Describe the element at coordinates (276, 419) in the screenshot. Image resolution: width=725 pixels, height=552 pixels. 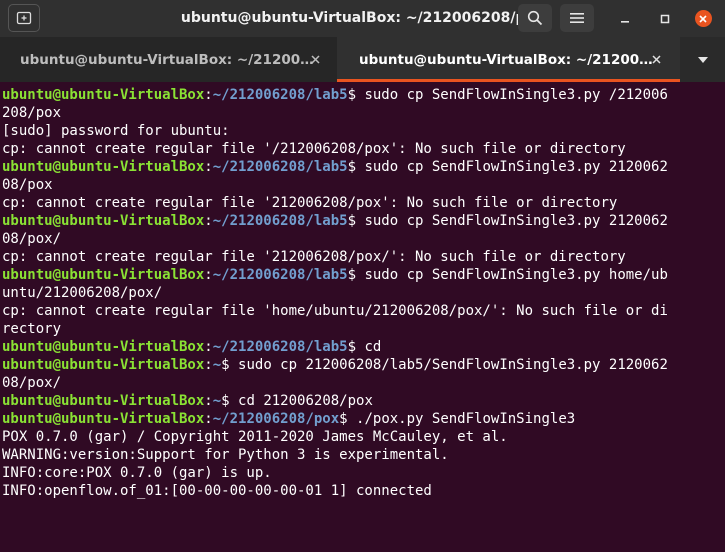
I see `prompt-path: ~/212006208/pox` at that location.